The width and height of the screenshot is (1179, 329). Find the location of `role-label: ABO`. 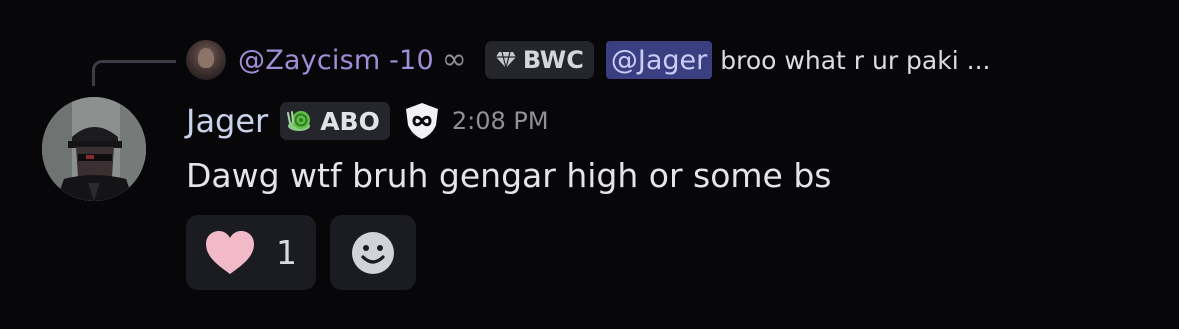

role-label: ABO is located at coordinates (350, 121).